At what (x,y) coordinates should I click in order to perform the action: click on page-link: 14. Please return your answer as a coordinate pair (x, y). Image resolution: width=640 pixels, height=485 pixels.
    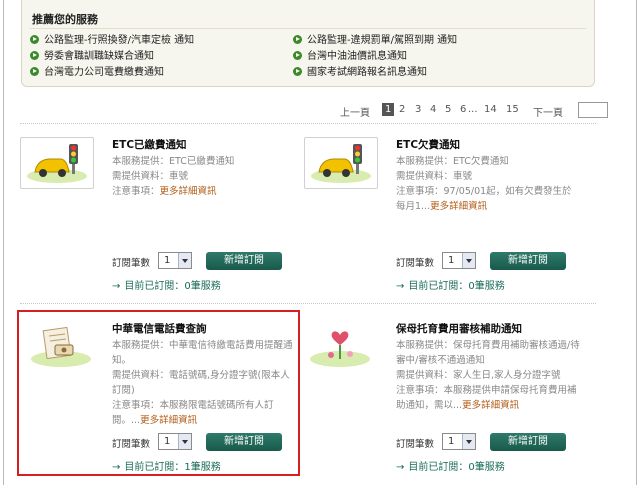
    Looking at the image, I should click on (490, 109).